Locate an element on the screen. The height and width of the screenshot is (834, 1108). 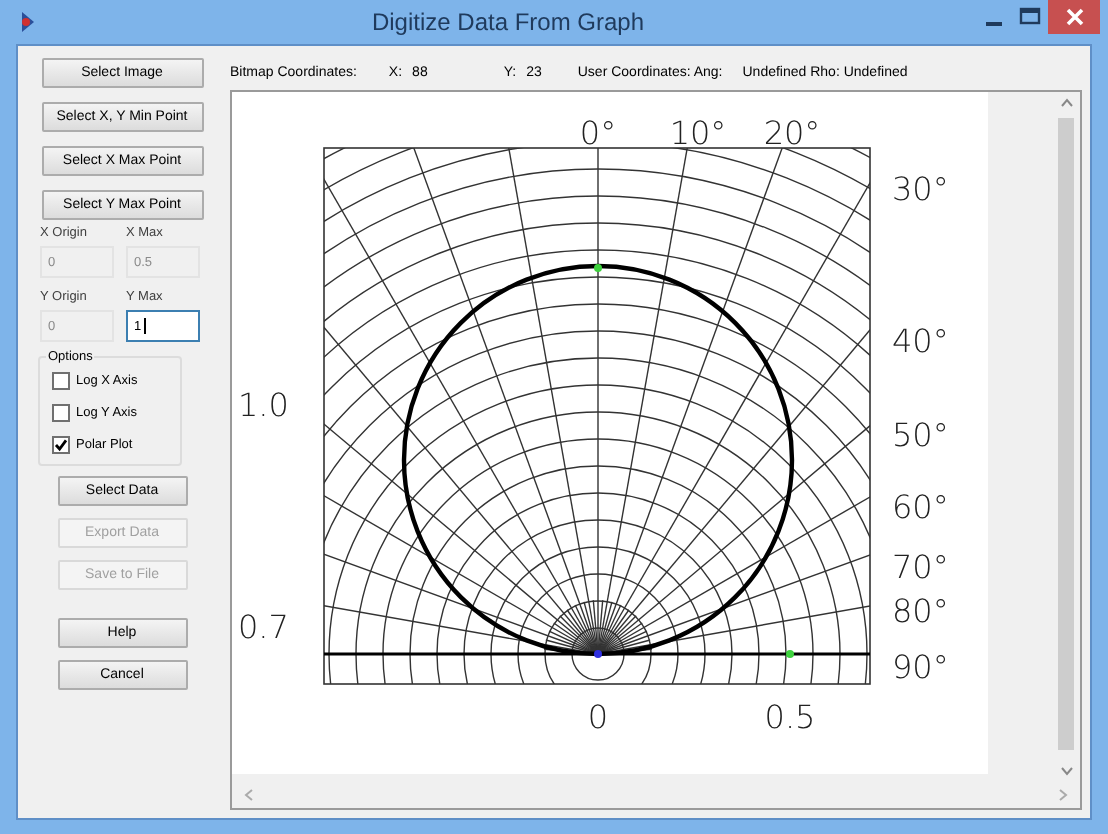
angle-label: 60° is located at coordinates (920, 507).